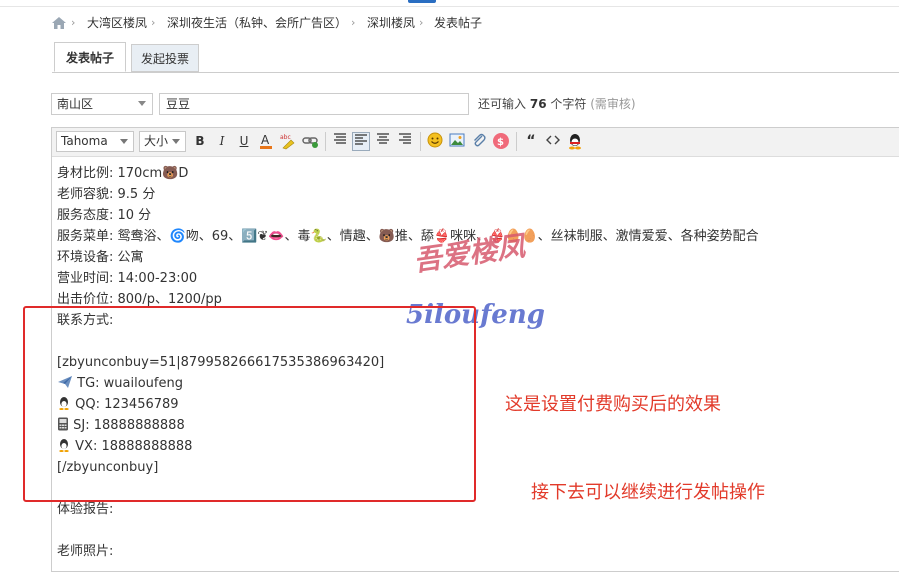 The width and height of the screenshot is (899, 572). Describe the element at coordinates (391, 23) in the screenshot. I see `breadcrumb-item-shenzhen: 深圳楼凤` at that location.